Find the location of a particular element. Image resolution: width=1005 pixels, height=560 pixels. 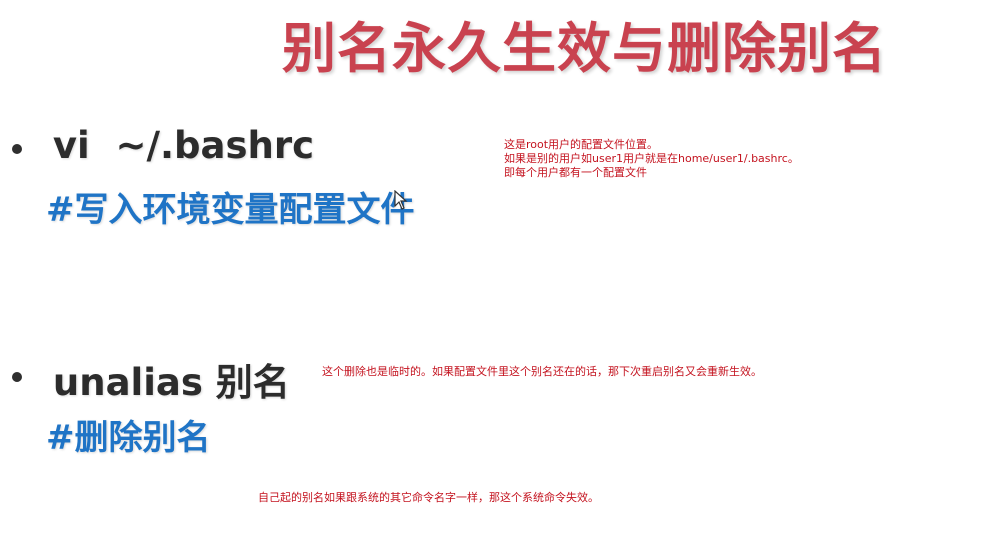

command-unalias: unalias 别名 is located at coordinates (165, 382).